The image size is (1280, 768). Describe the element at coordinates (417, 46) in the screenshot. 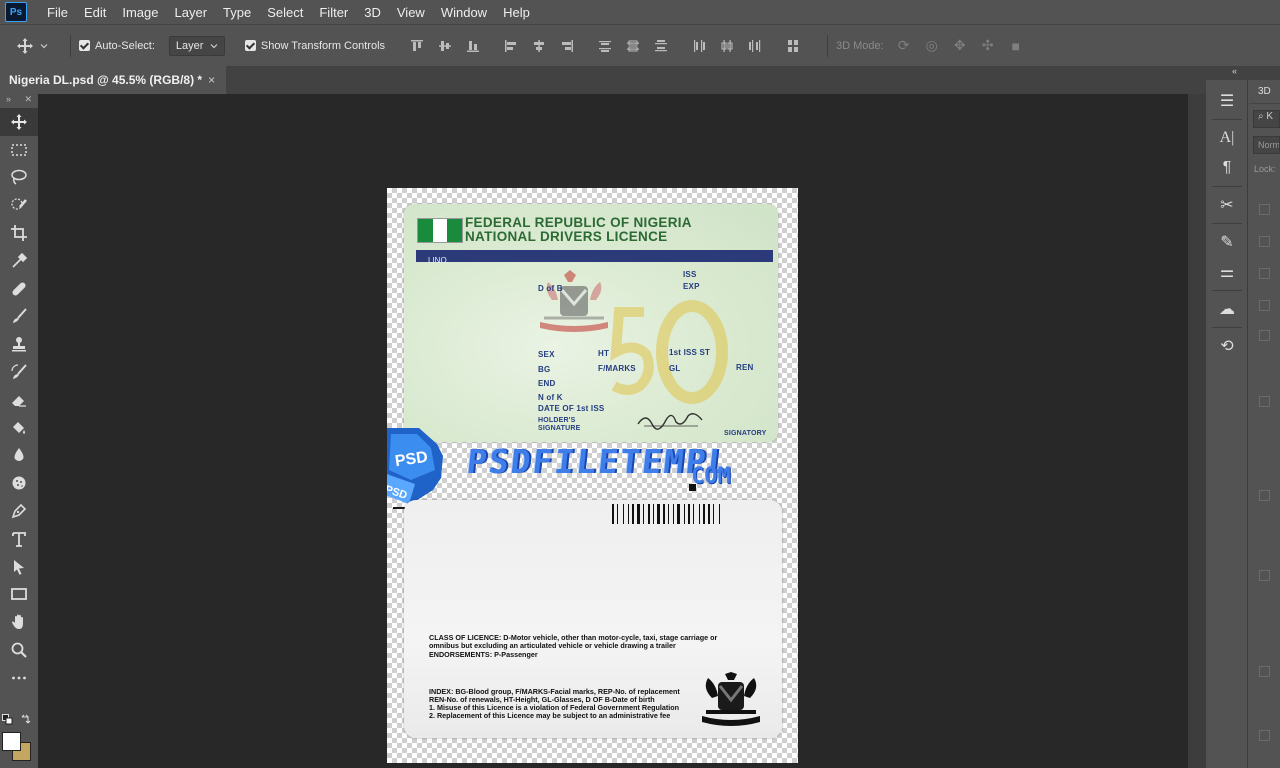

I see `align-top-edges-icon` at that location.